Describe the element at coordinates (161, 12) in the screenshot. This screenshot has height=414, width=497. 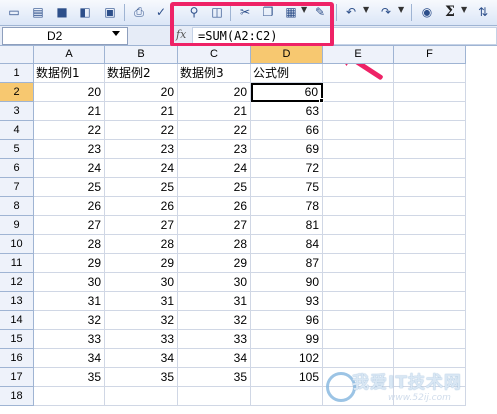
I see `spell-check-icon: ✓` at that location.